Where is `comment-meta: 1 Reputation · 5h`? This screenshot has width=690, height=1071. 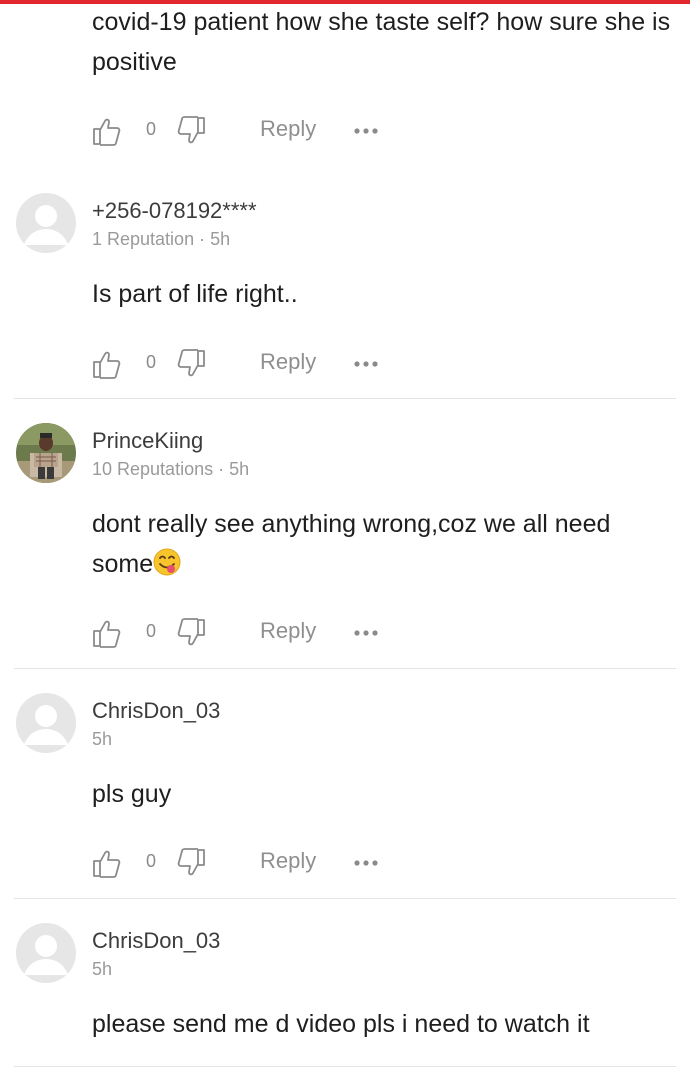
comment-meta: 1 Reputation · 5h is located at coordinates (161, 239).